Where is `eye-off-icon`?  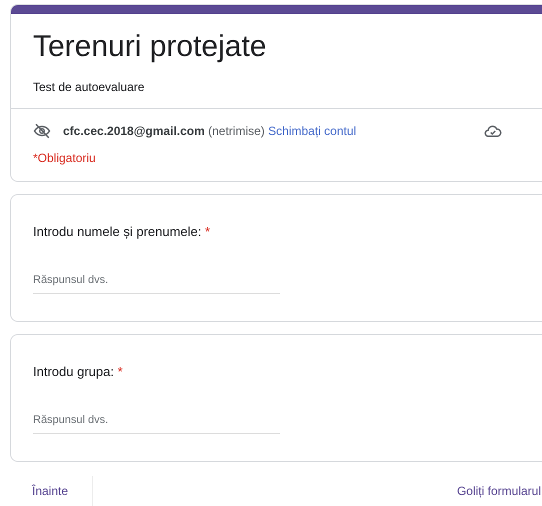
eye-off-icon is located at coordinates (42, 131).